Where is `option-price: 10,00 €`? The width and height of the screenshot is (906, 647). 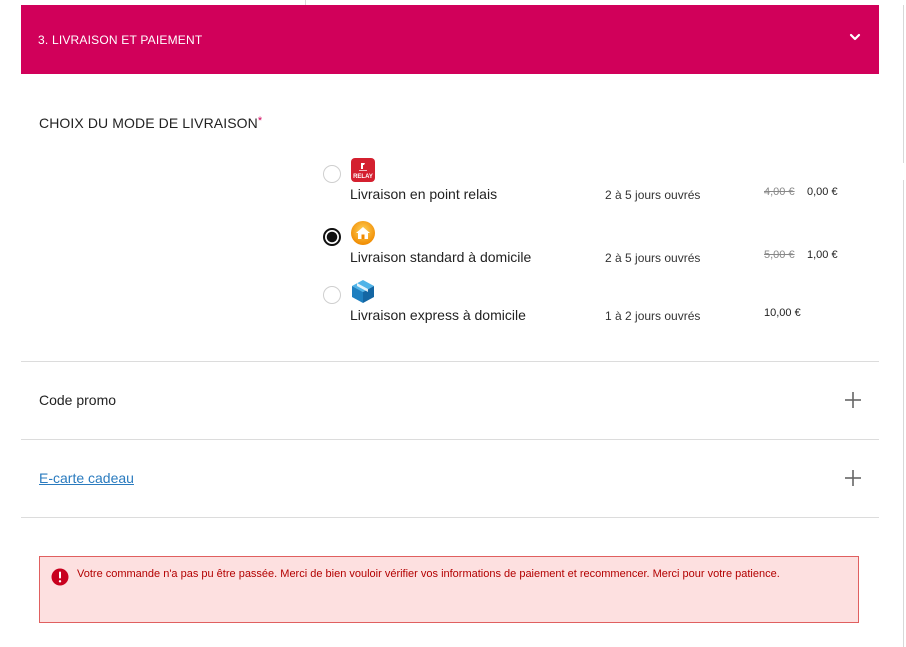 option-price: 10,00 € is located at coordinates (782, 313).